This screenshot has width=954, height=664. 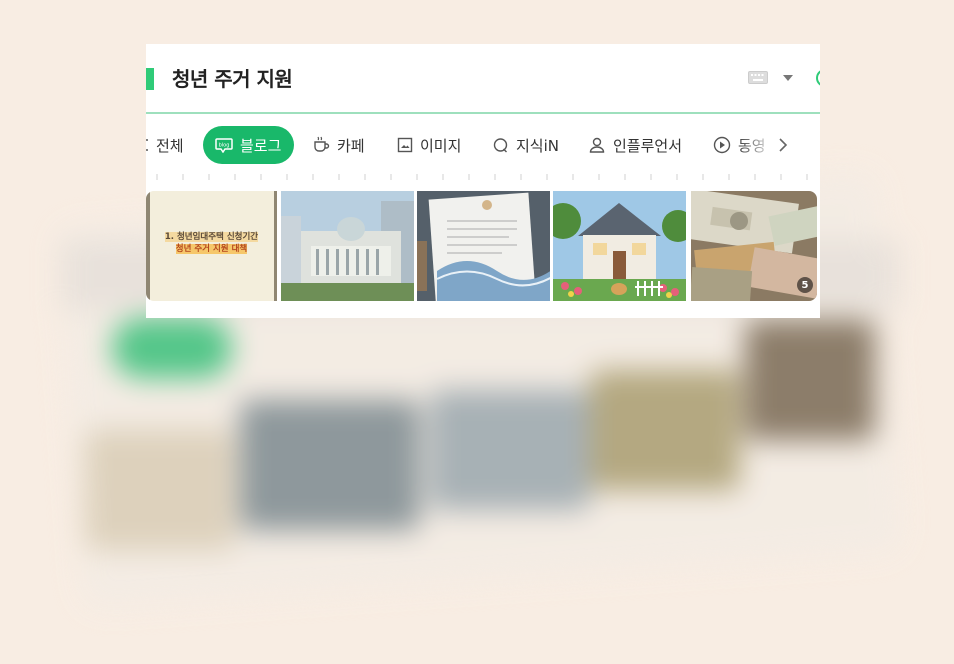 What do you see at coordinates (648, 145) in the screenshot?
I see `tab-influencer-label: 인플루언서` at bounding box center [648, 145].